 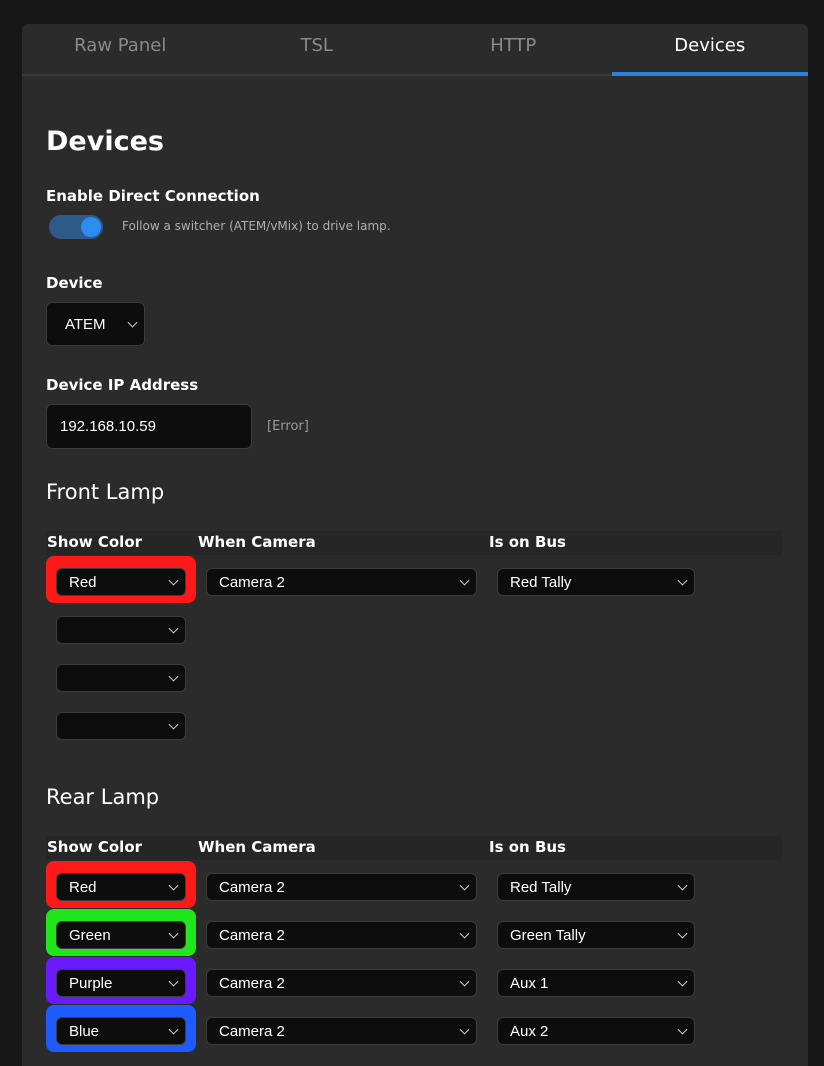 What do you see at coordinates (120, 49) in the screenshot?
I see `tab-raw-panel: Raw Panel` at bounding box center [120, 49].